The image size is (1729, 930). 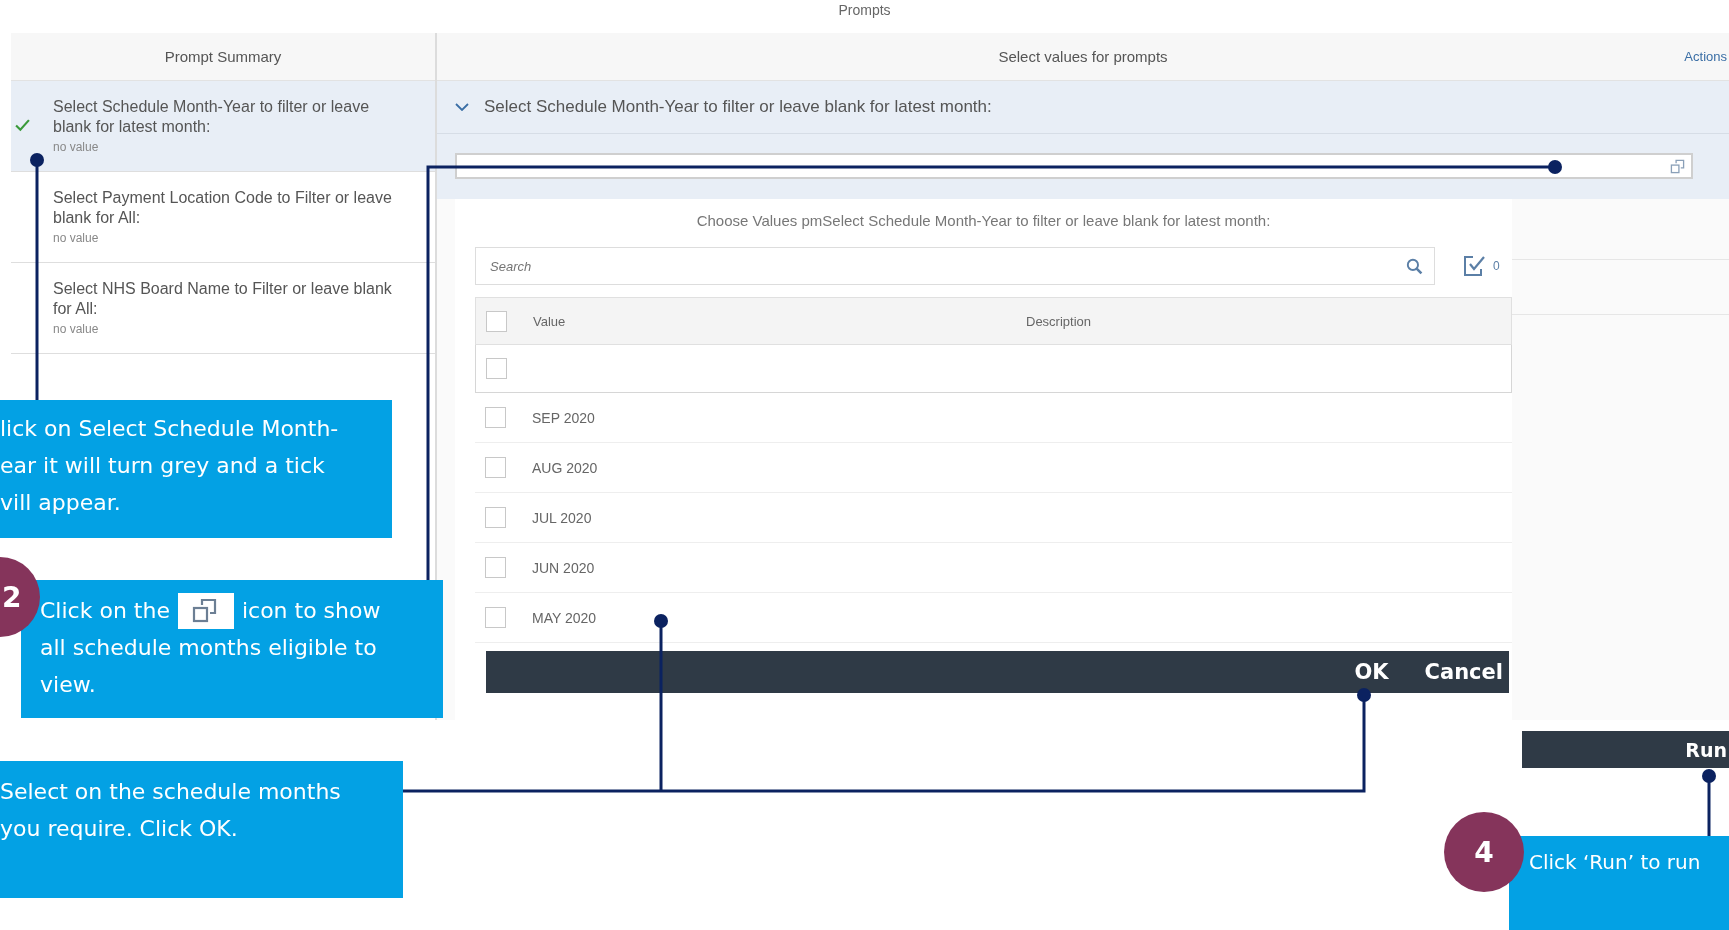 What do you see at coordinates (983, 221) in the screenshot?
I see `dialog-title: Choose Values pmSelect Schedule Month-Year to filter or leave blank for latest month:` at bounding box center [983, 221].